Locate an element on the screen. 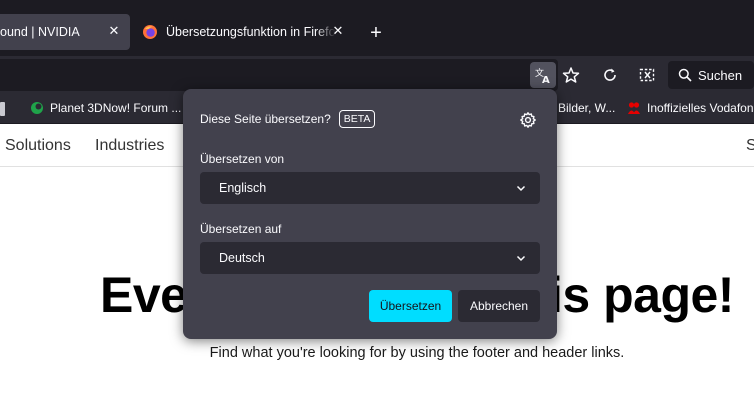  reload-button is located at coordinates (610, 75).